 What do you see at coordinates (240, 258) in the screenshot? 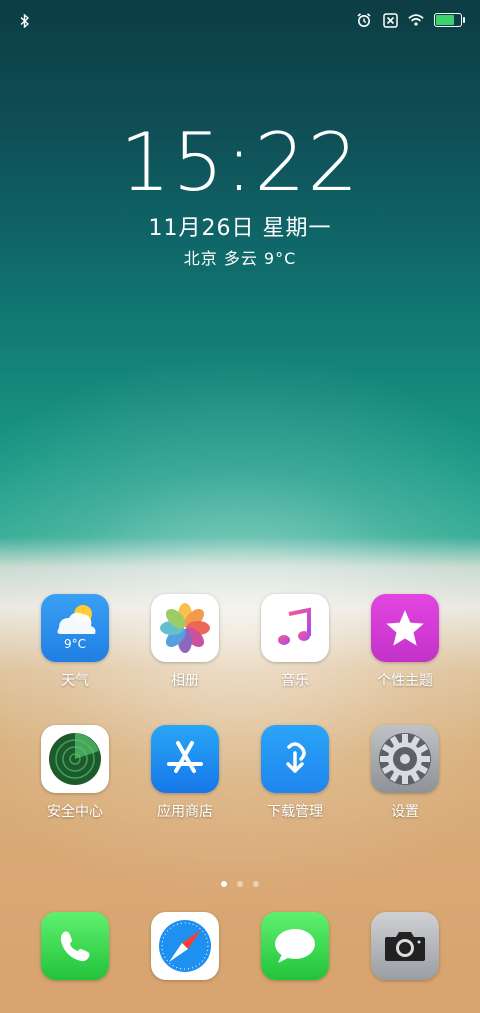
I see `weather-summary: 北京 多云 9°C` at bounding box center [240, 258].